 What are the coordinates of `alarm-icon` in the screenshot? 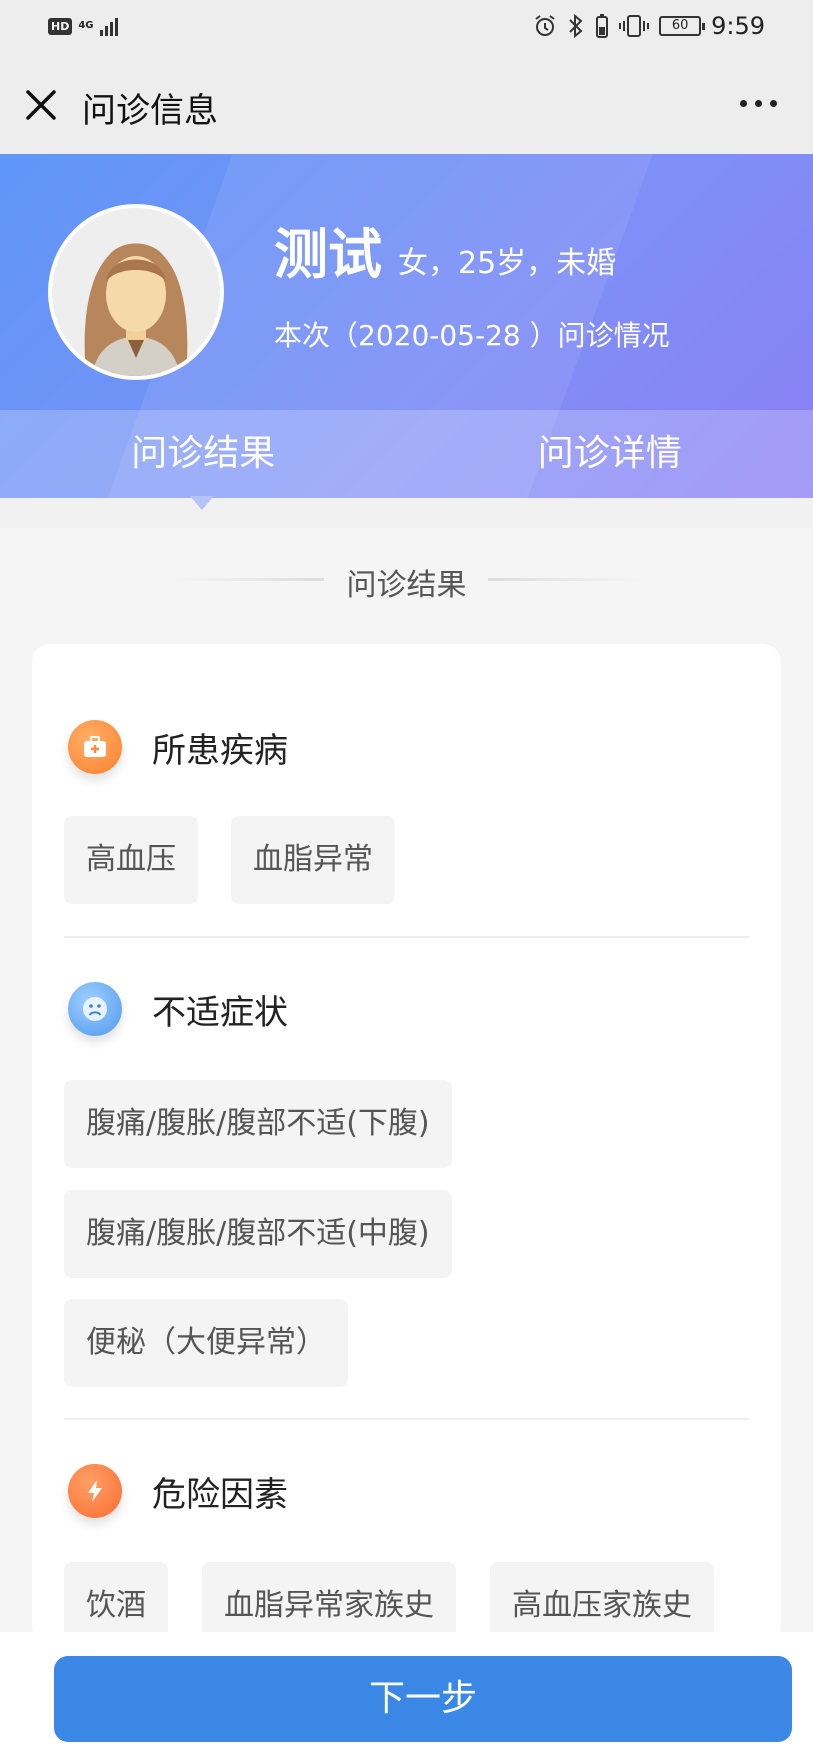 It's located at (545, 25).